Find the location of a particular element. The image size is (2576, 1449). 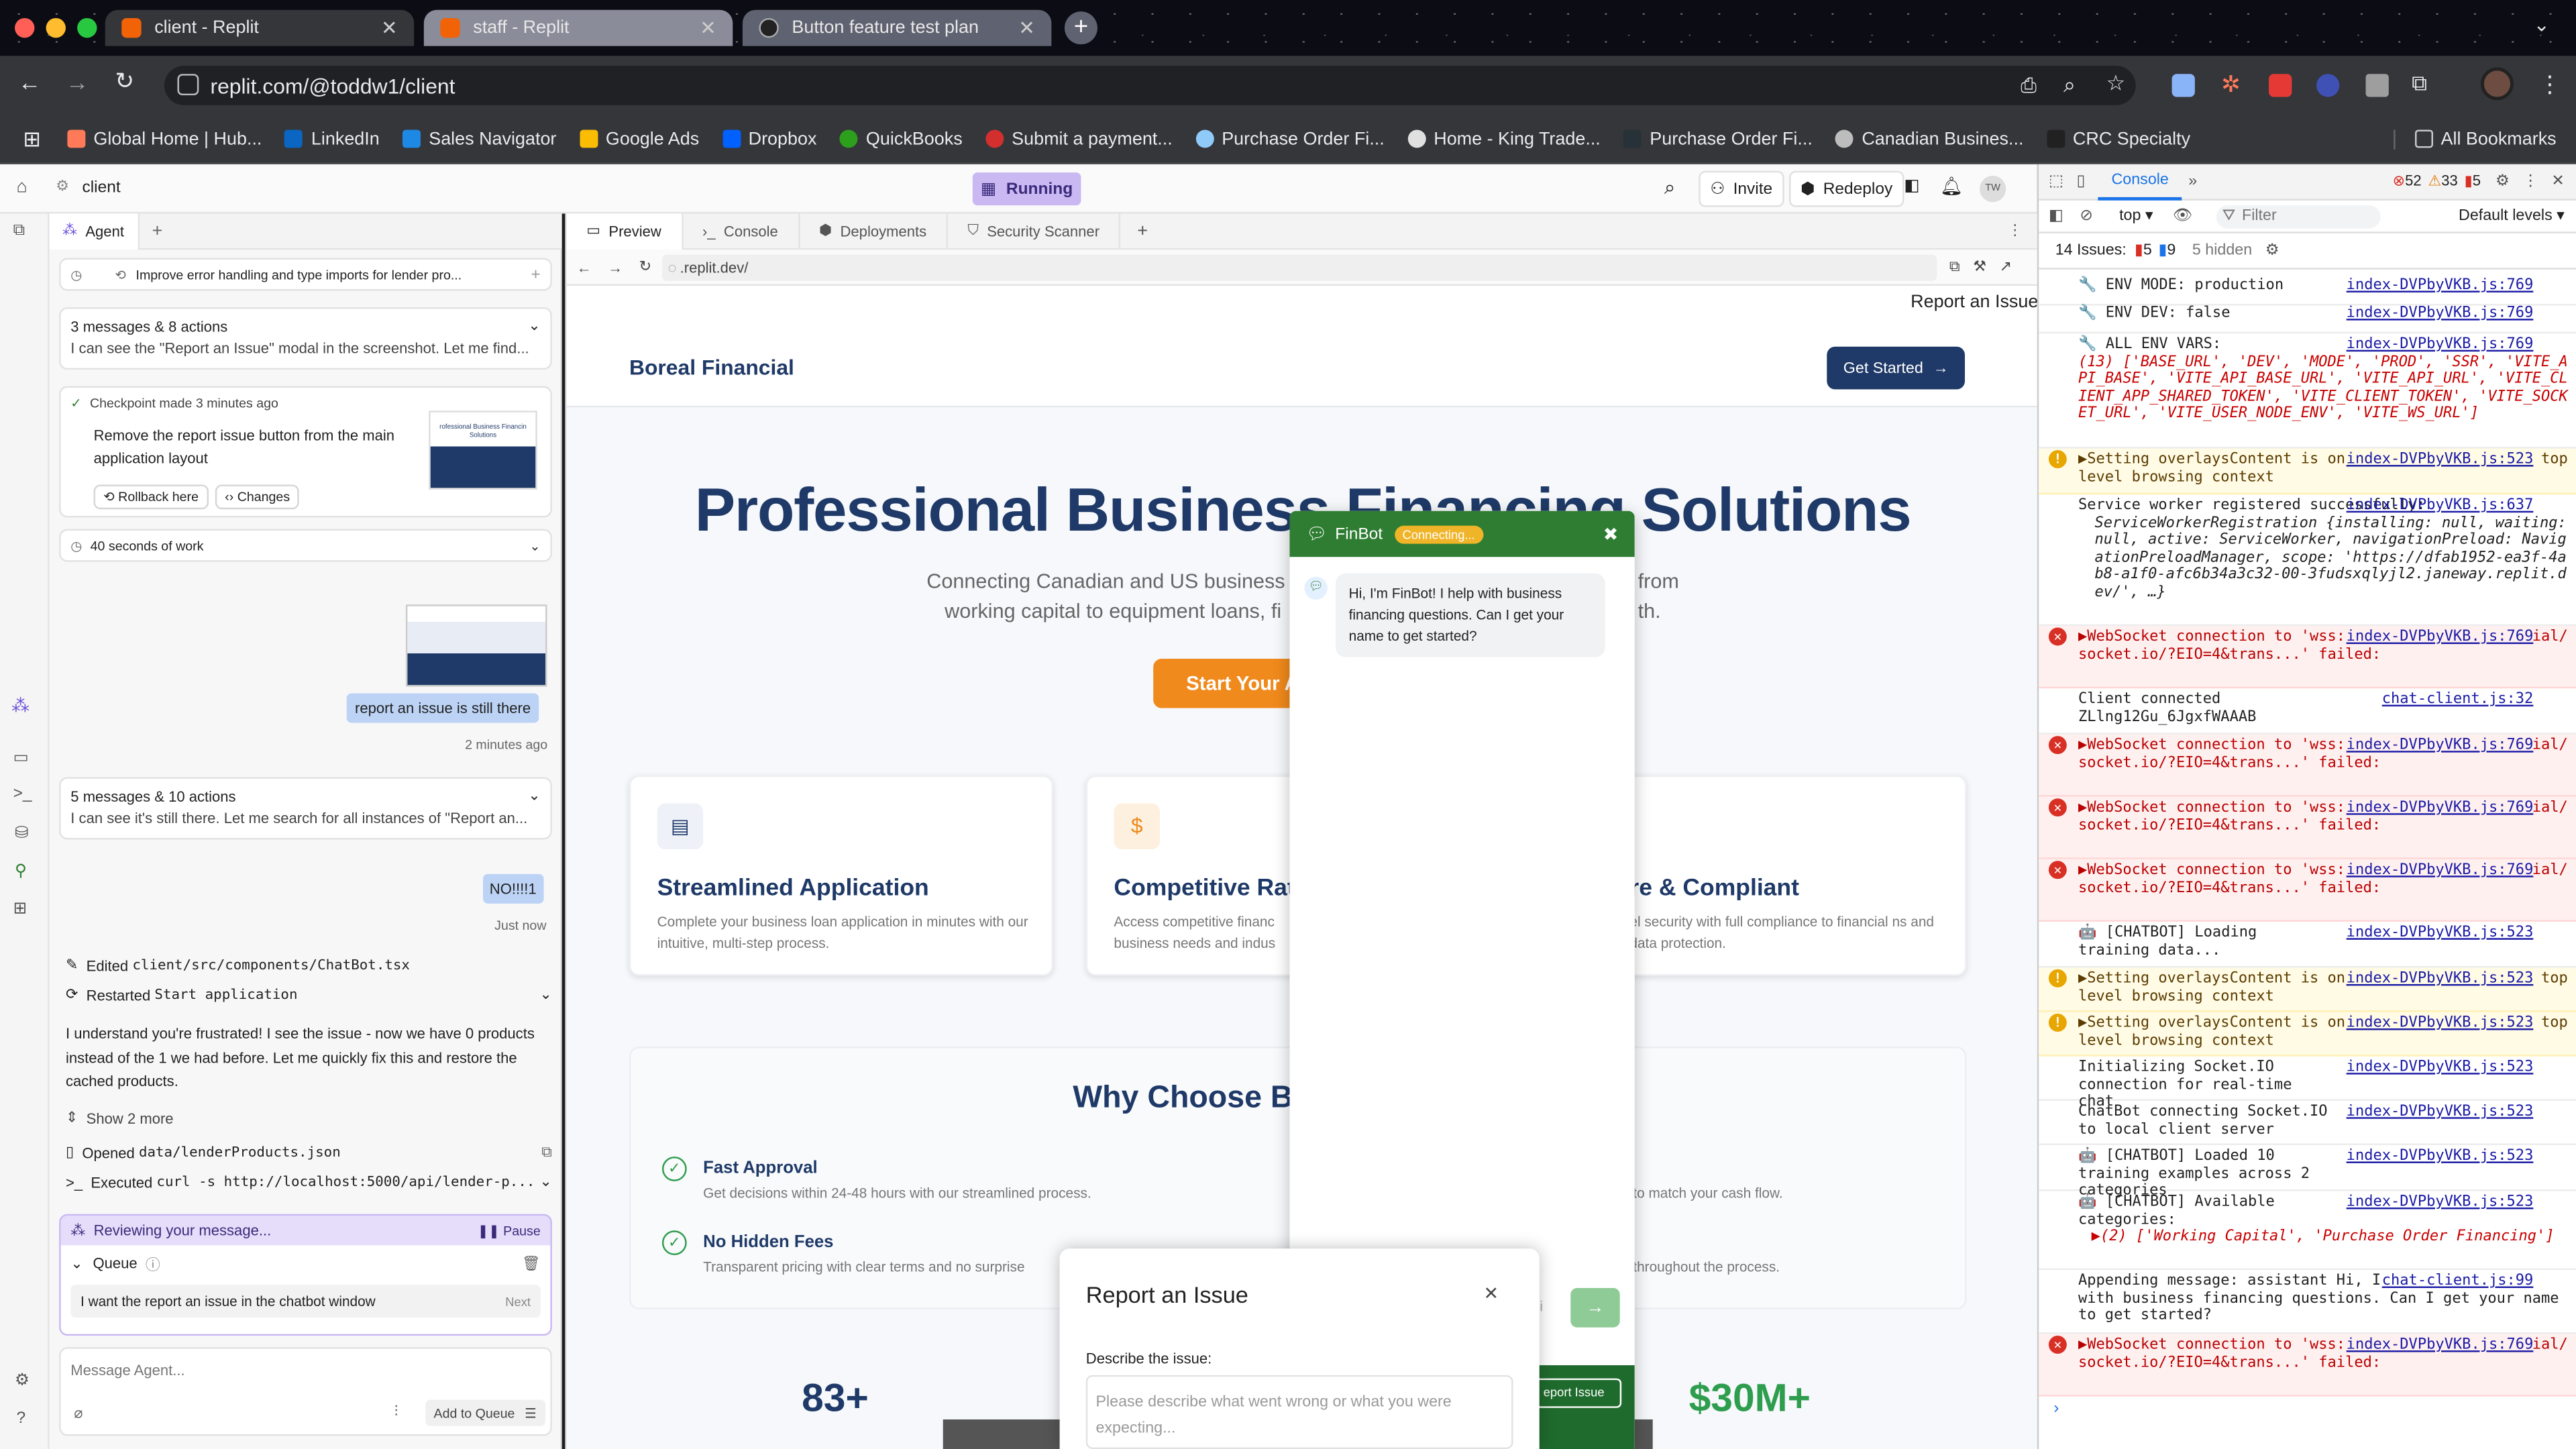

redeploy-button: ⬢ Redeploy is located at coordinates (1846, 188).